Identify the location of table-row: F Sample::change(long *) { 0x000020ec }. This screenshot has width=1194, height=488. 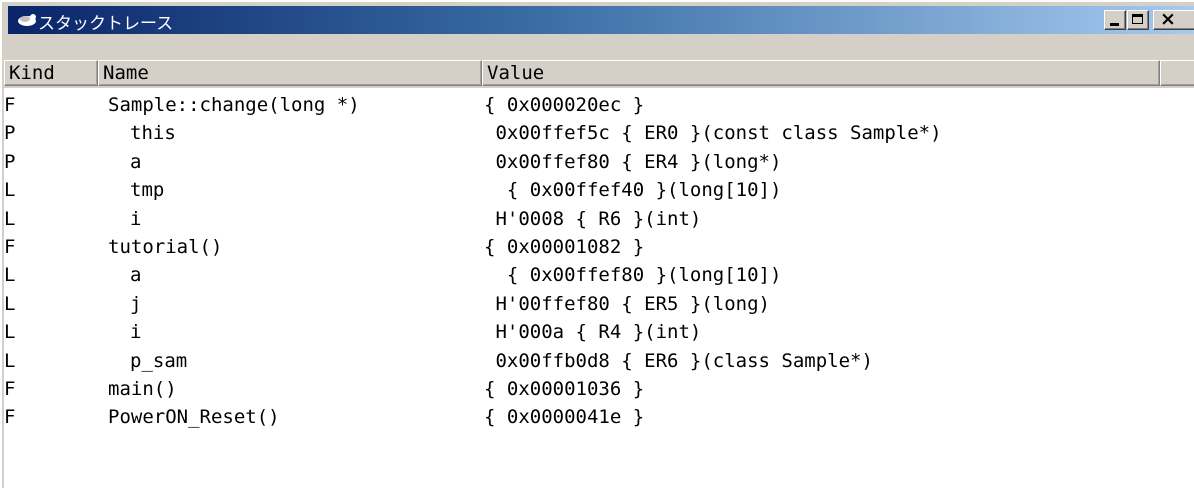
(599, 105).